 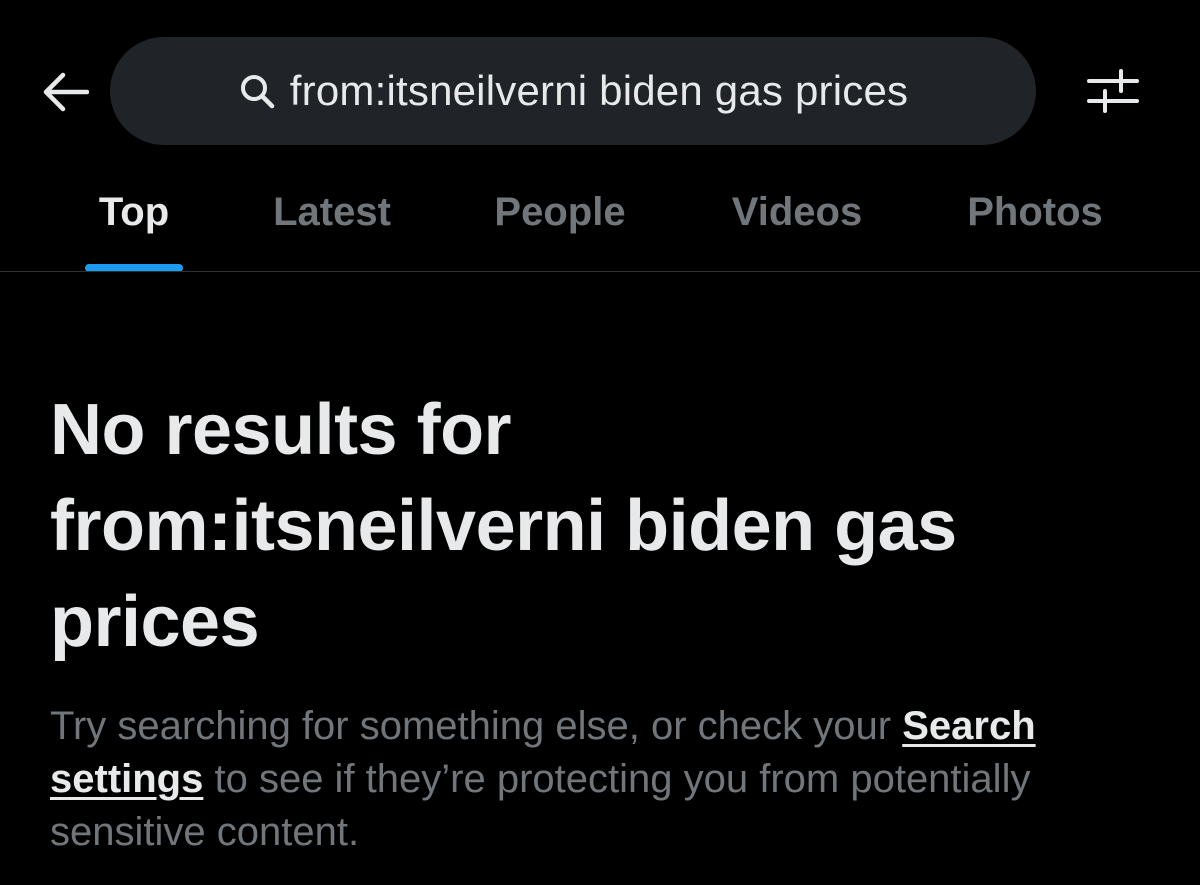 I want to click on no-results-title-prefix: No results for, so click(x=281, y=430).